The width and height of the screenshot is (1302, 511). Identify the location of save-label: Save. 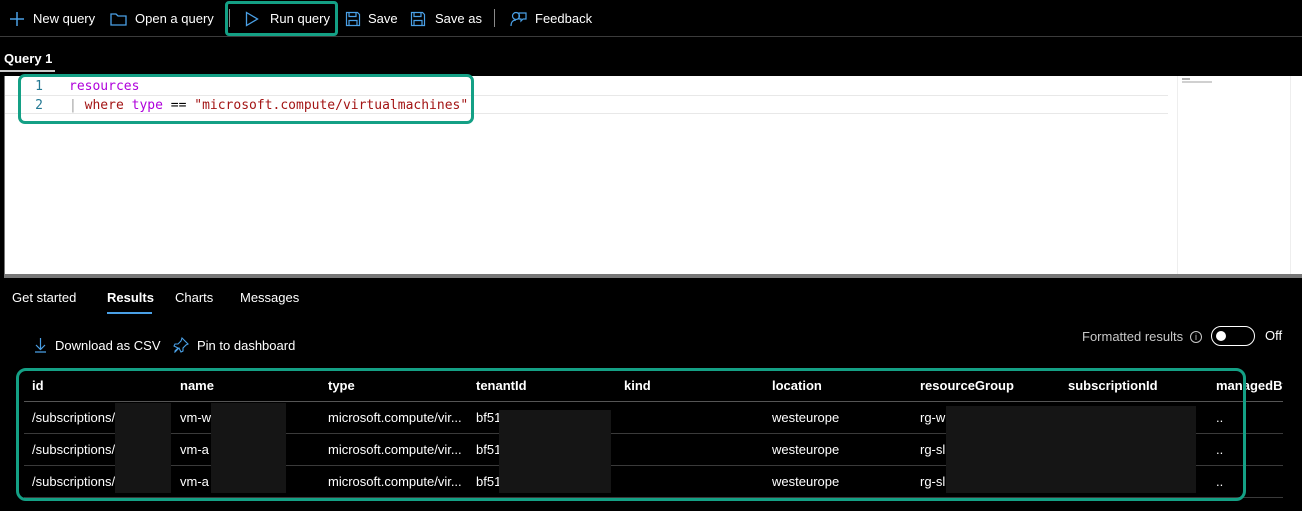
(383, 18).